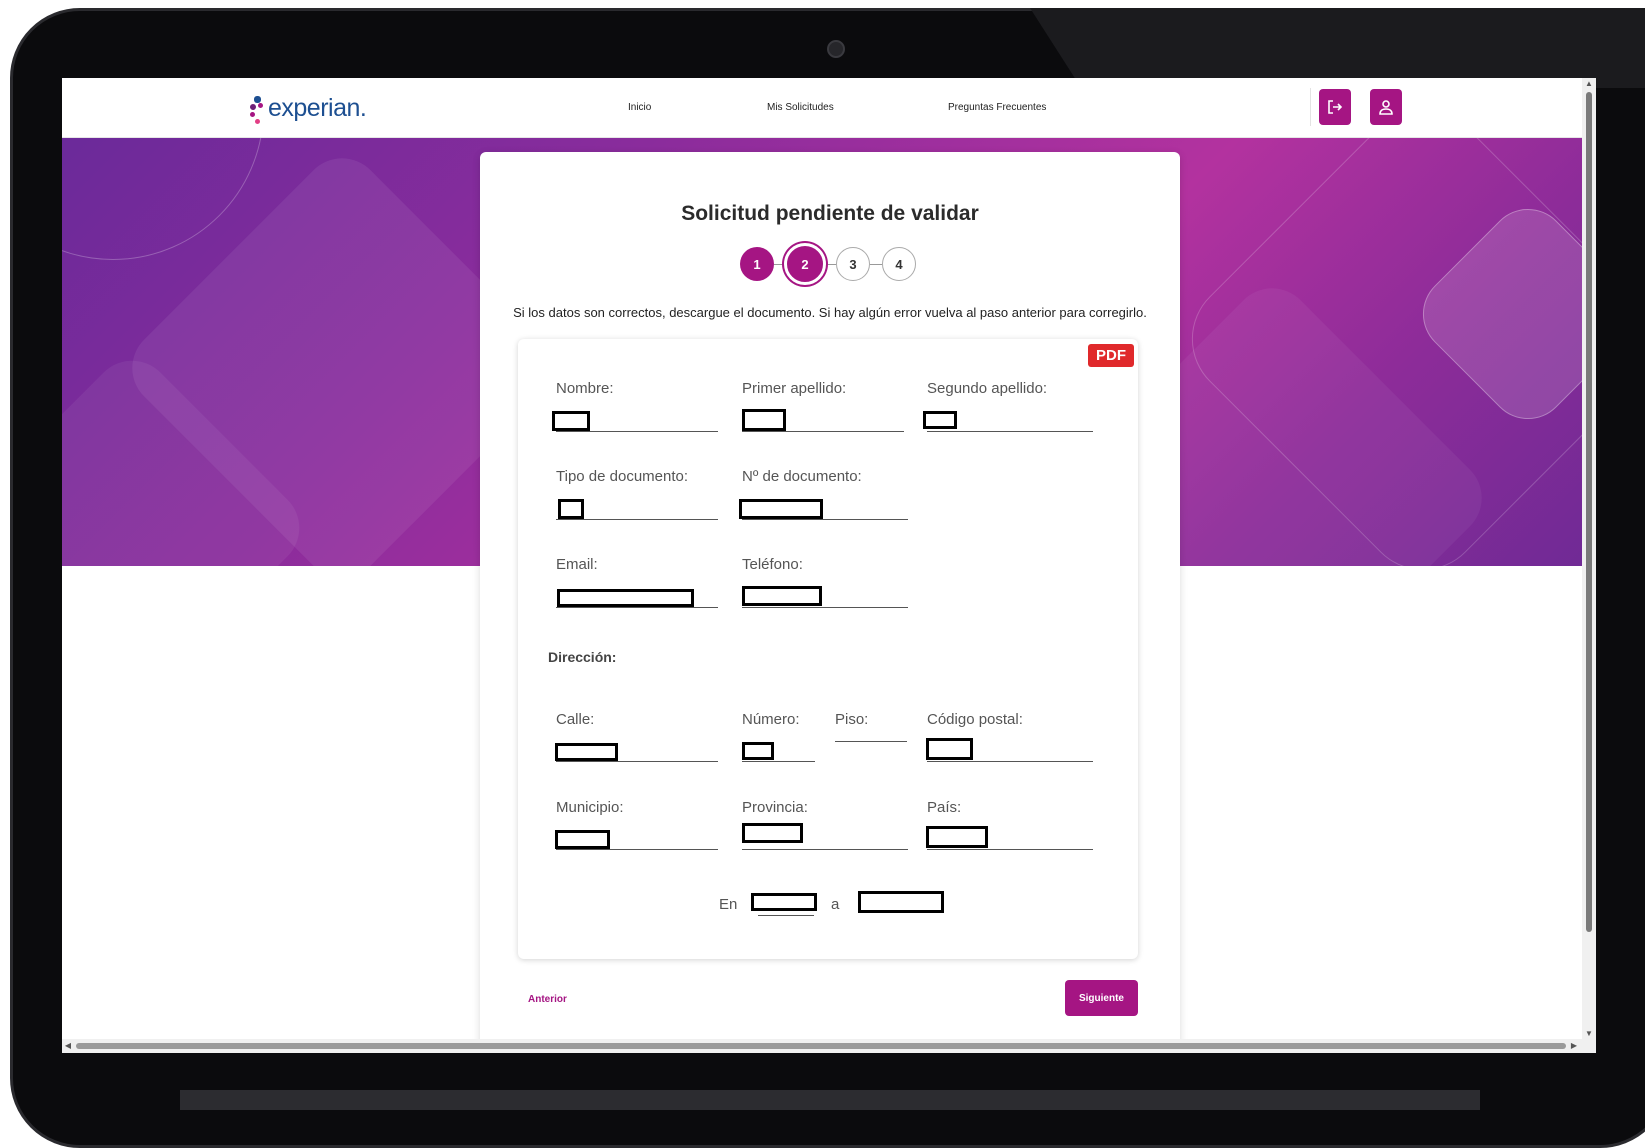  What do you see at coordinates (772, 833) in the screenshot?
I see `redacted-provincia` at bounding box center [772, 833].